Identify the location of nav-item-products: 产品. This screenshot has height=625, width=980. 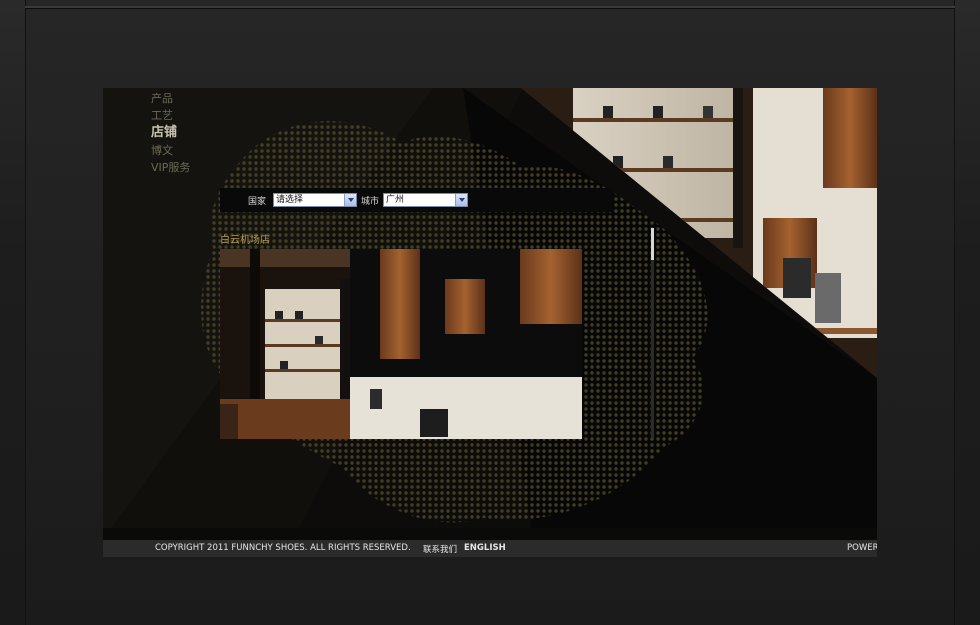
(170, 98).